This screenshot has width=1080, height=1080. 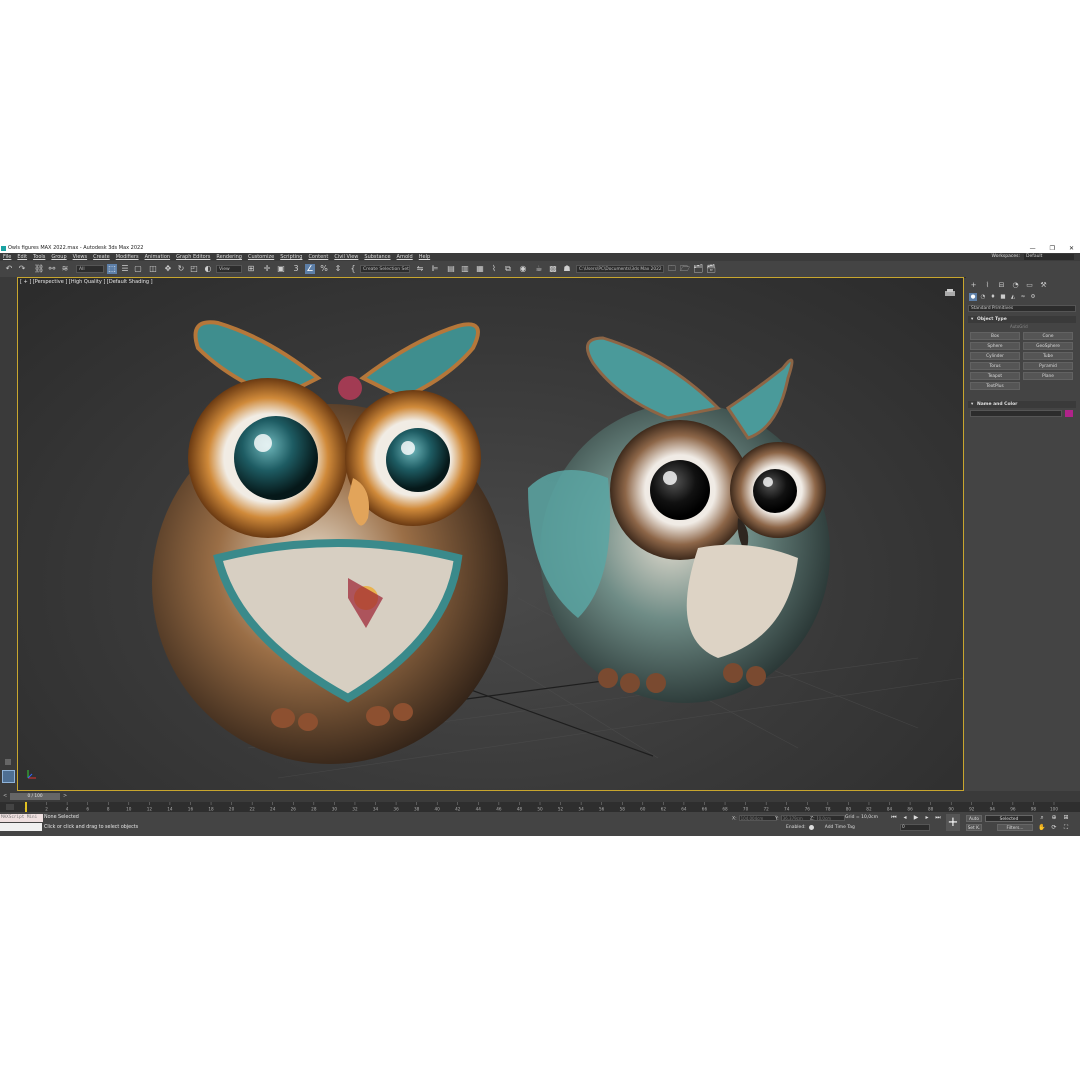 What do you see at coordinates (1022, 319) in the screenshot?
I see `object-type-rollout: ▾ Object Type` at bounding box center [1022, 319].